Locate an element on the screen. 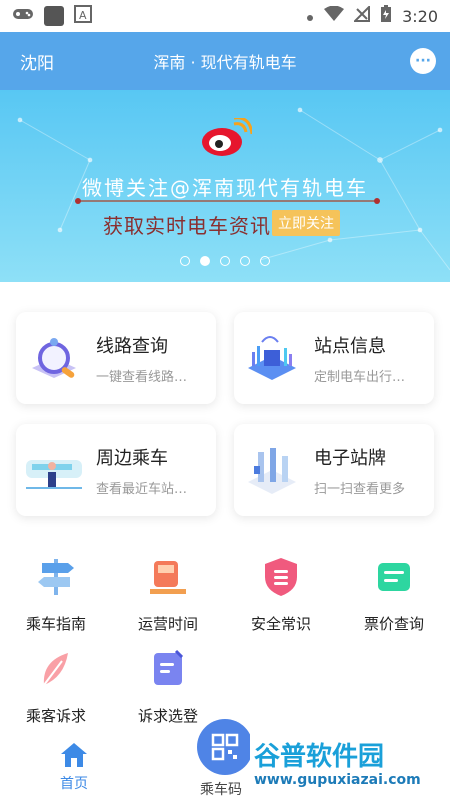  grid-item-safety-tips: 安全常识 is located at coordinates (281, 594).